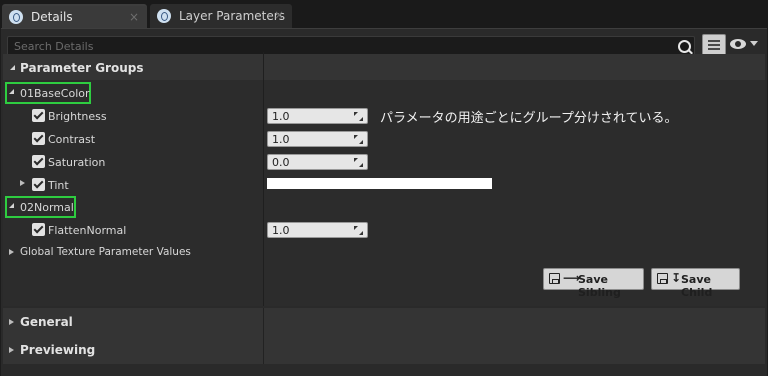 This screenshot has height=376, width=768. What do you see at coordinates (263, 179) in the screenshot?
I see `column-divider` at bounding box center [263, 179].